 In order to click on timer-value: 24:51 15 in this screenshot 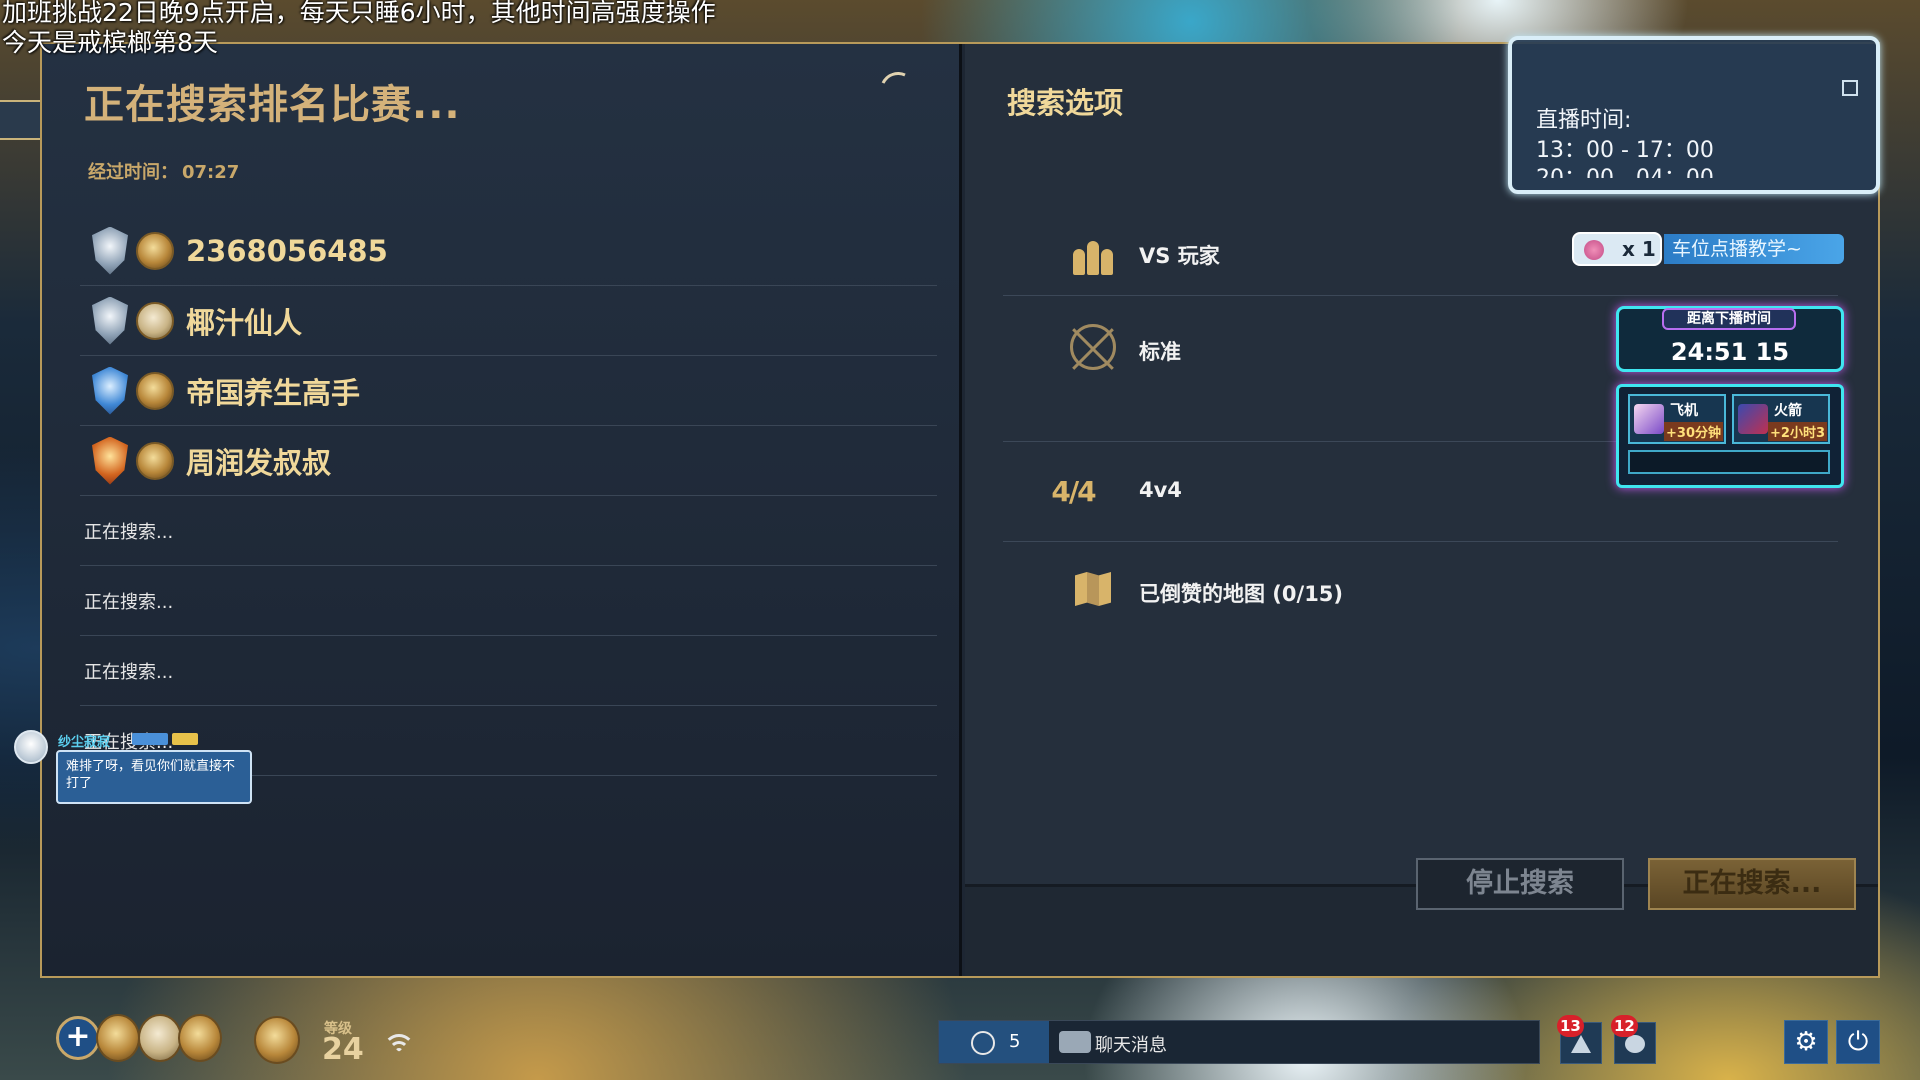, I will do `click(1730, 352)`.